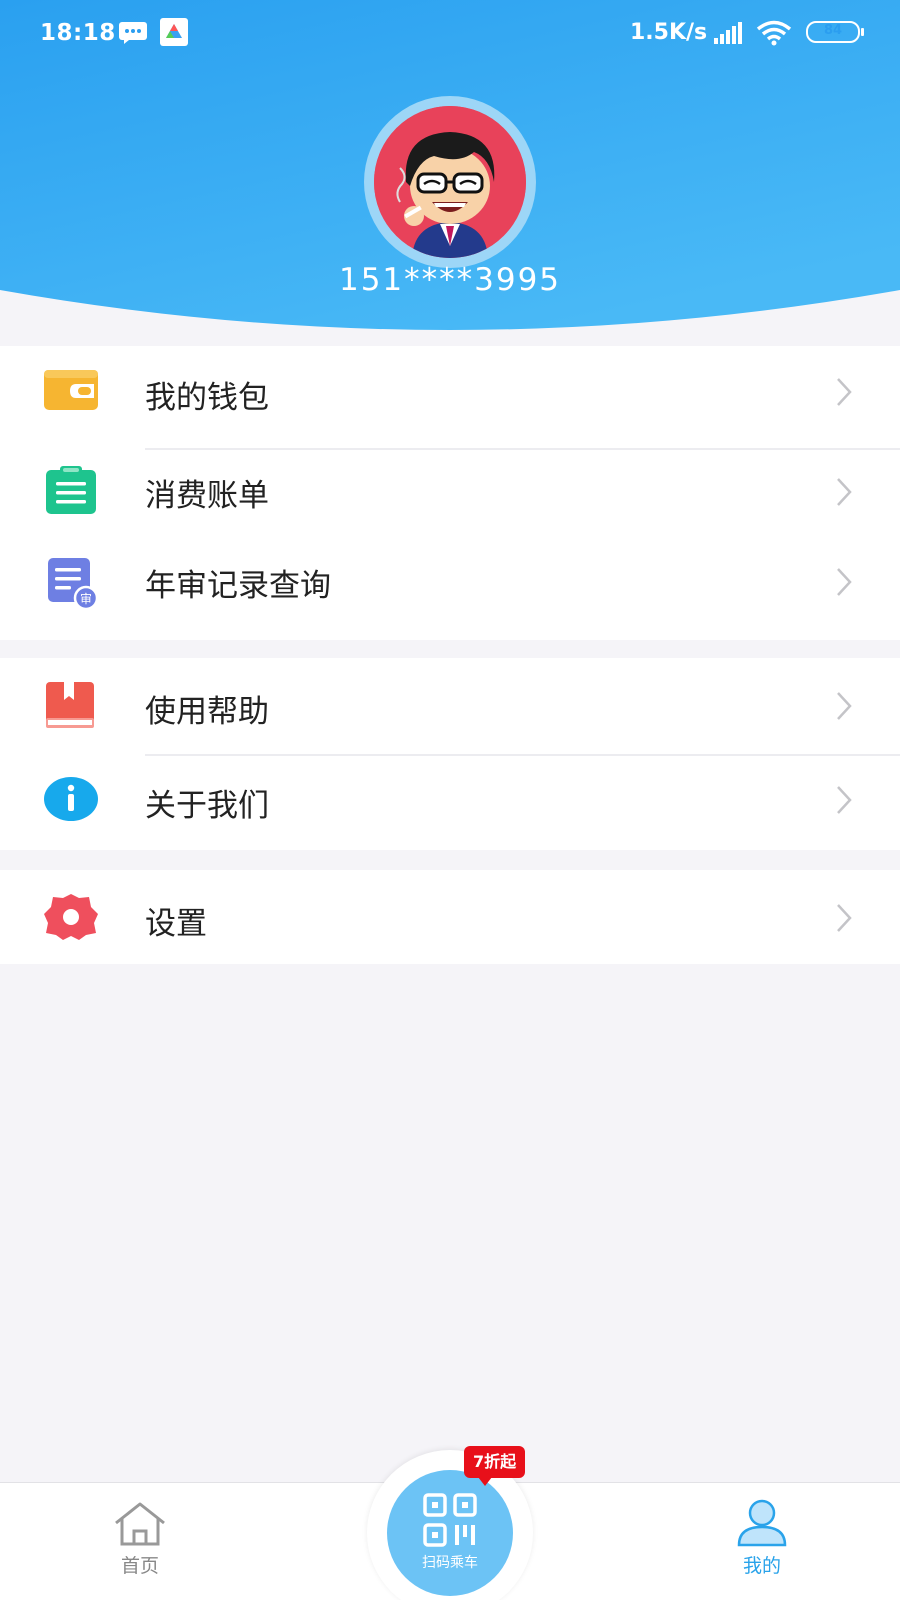 The width and height of the screenshot is (900, 1600). Describe the element at coordinates (450, 32) in the screenshot. I see `status-bar: 18:18 1.5K/s 84` at that location.